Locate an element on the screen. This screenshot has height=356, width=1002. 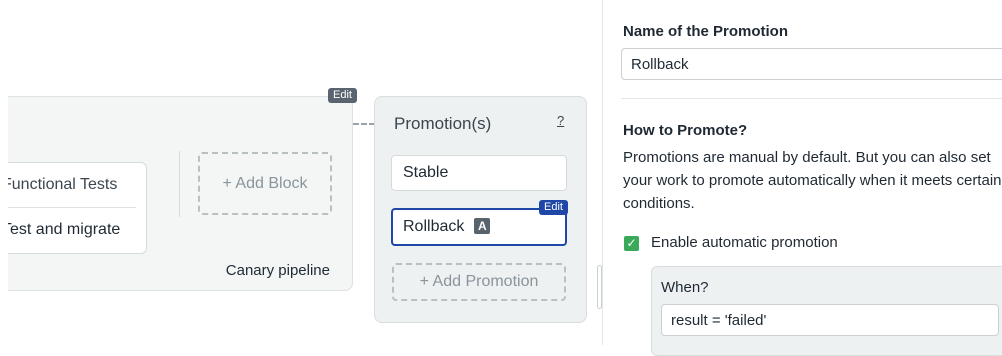
promotion-name-input is located at coordinates (811, 64).